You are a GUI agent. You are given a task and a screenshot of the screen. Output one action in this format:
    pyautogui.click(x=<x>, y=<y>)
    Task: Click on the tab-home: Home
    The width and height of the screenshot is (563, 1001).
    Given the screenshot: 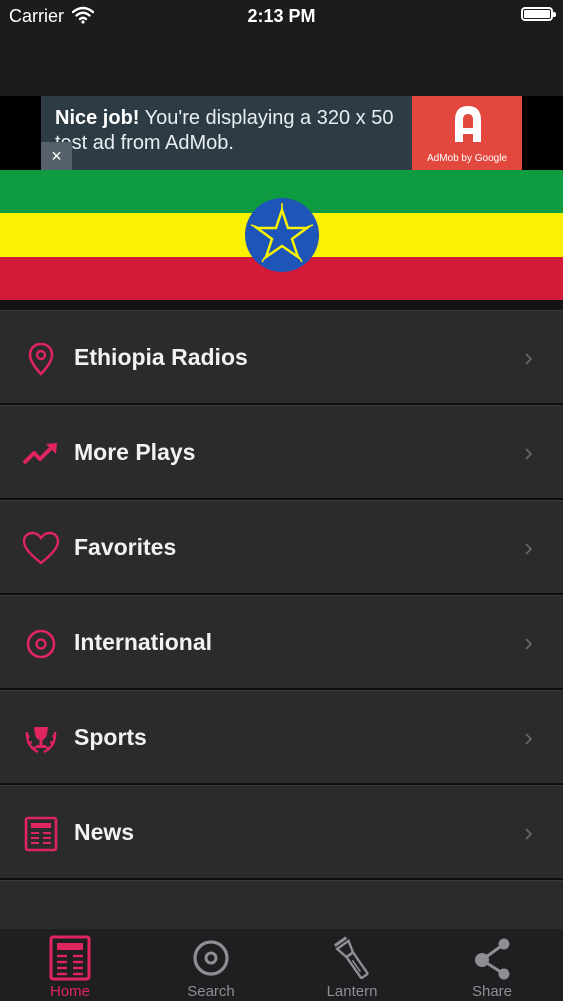 What is the action you would take?
    pyautogui.click(x=70, y=965)
    